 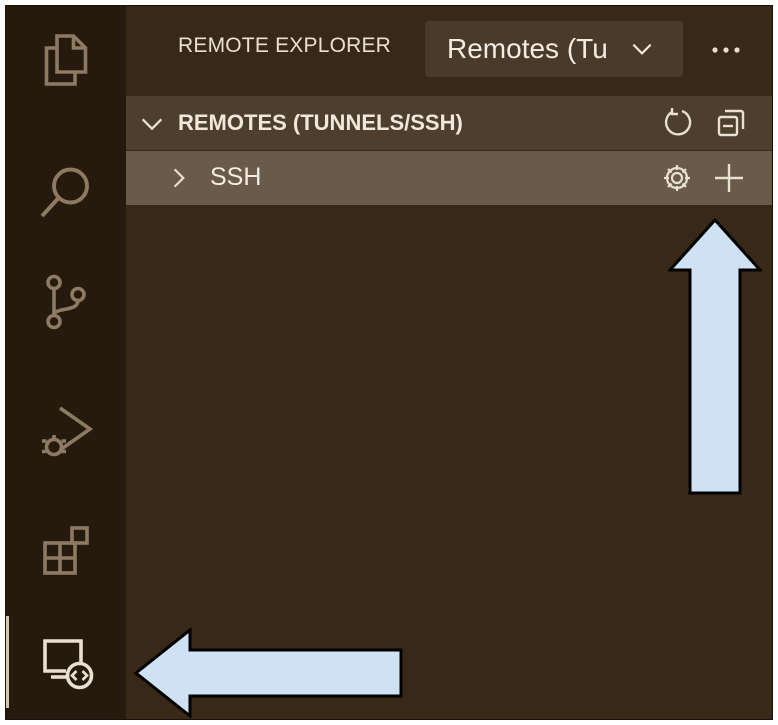 What do you see at coordinates (703, 178) in the screenshot?
I see `tree-item-actions` at bounding box center [703, 178].